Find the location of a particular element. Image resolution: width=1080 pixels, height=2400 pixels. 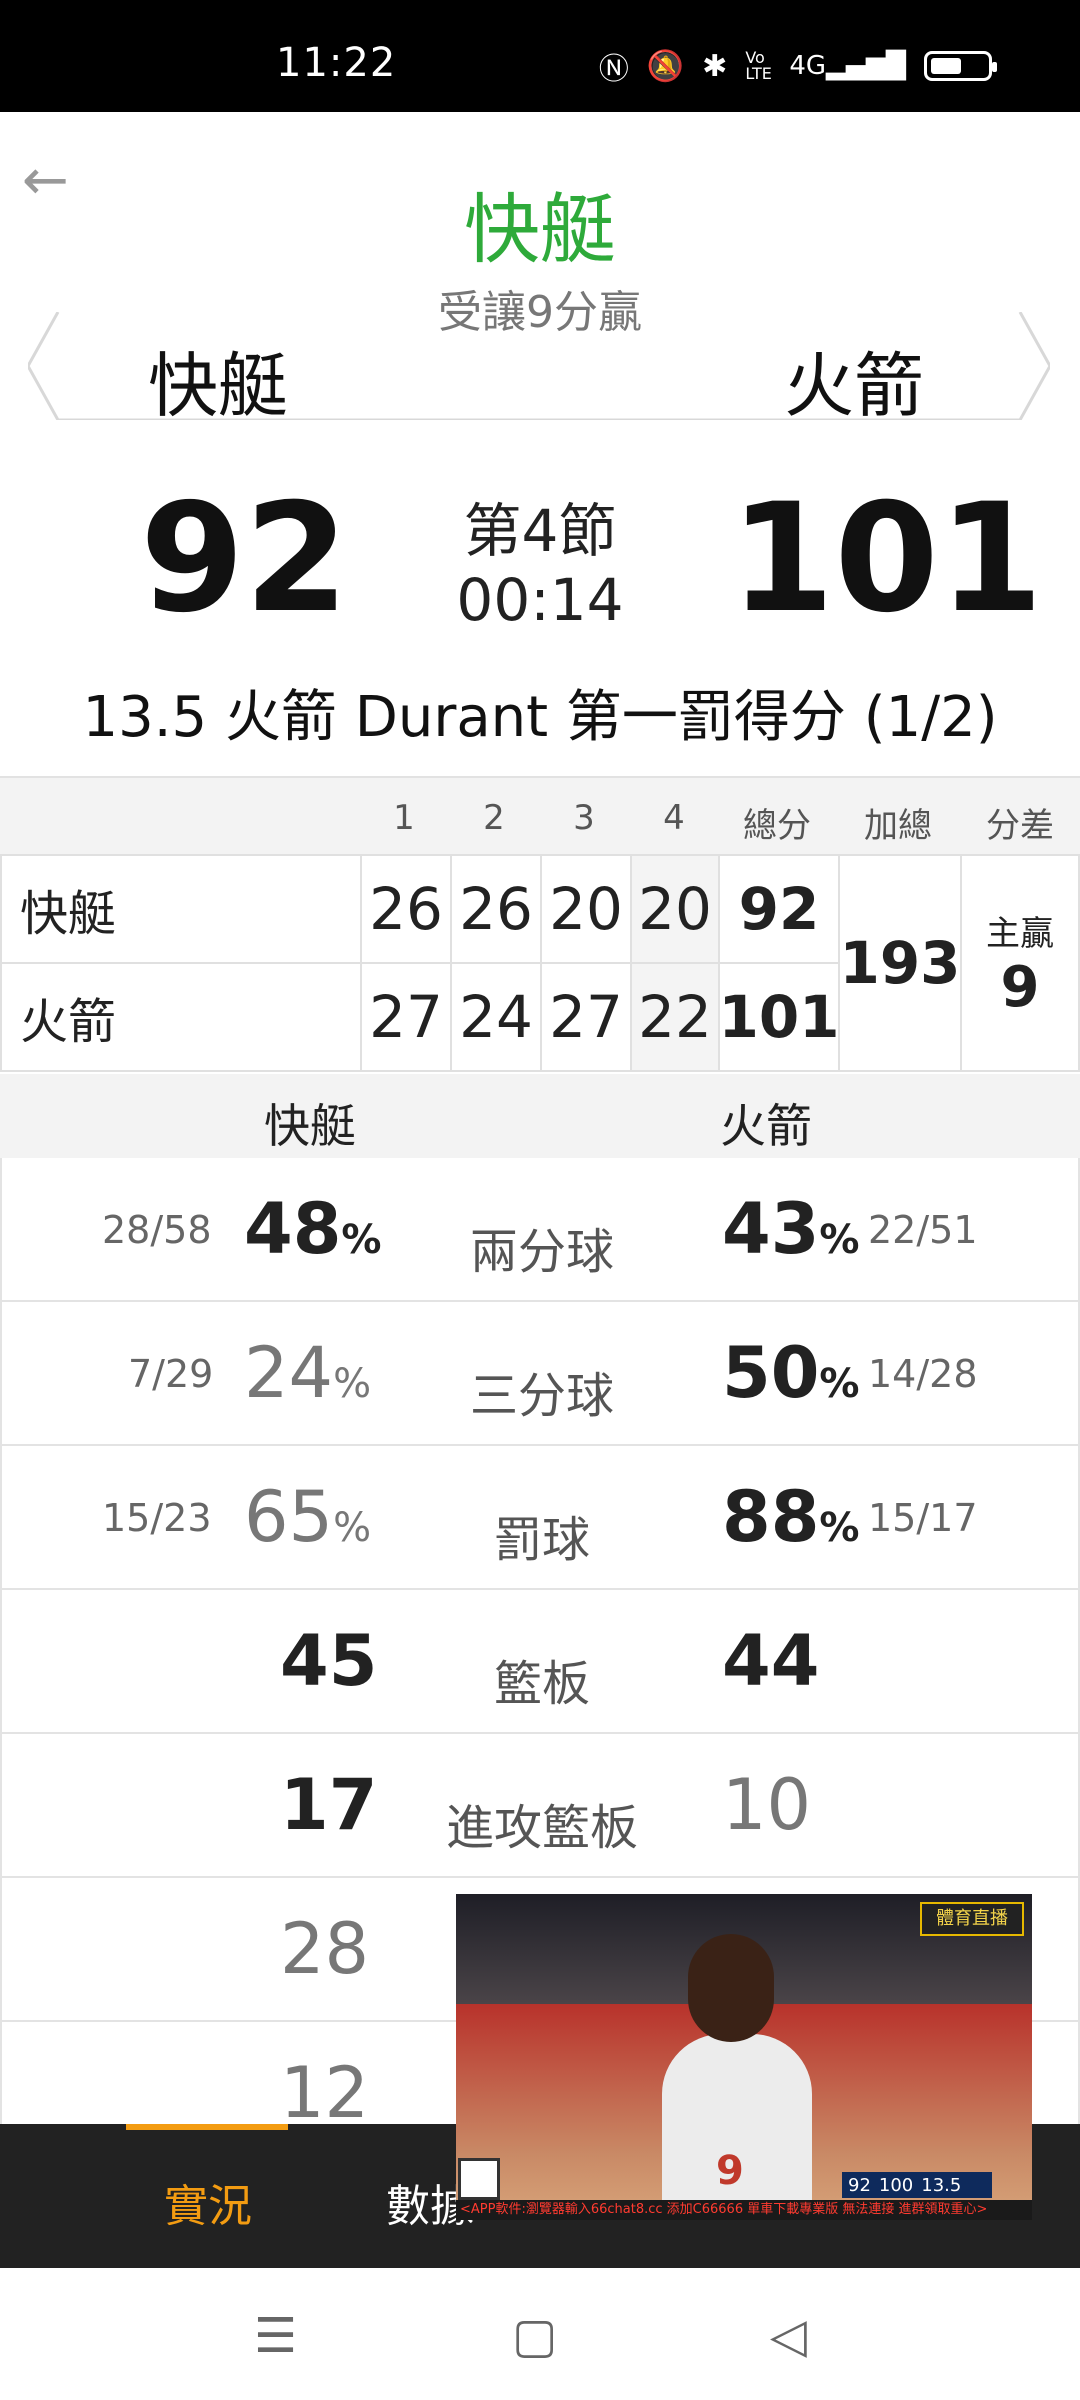

col-total: 總分 is located at coordinates (777, 826).